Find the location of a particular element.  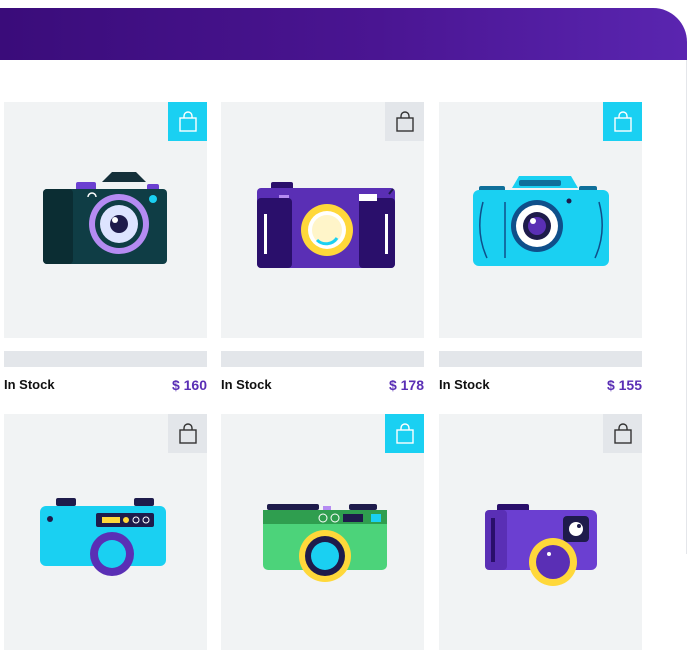

header-banner is located at coordinates (343, 34).